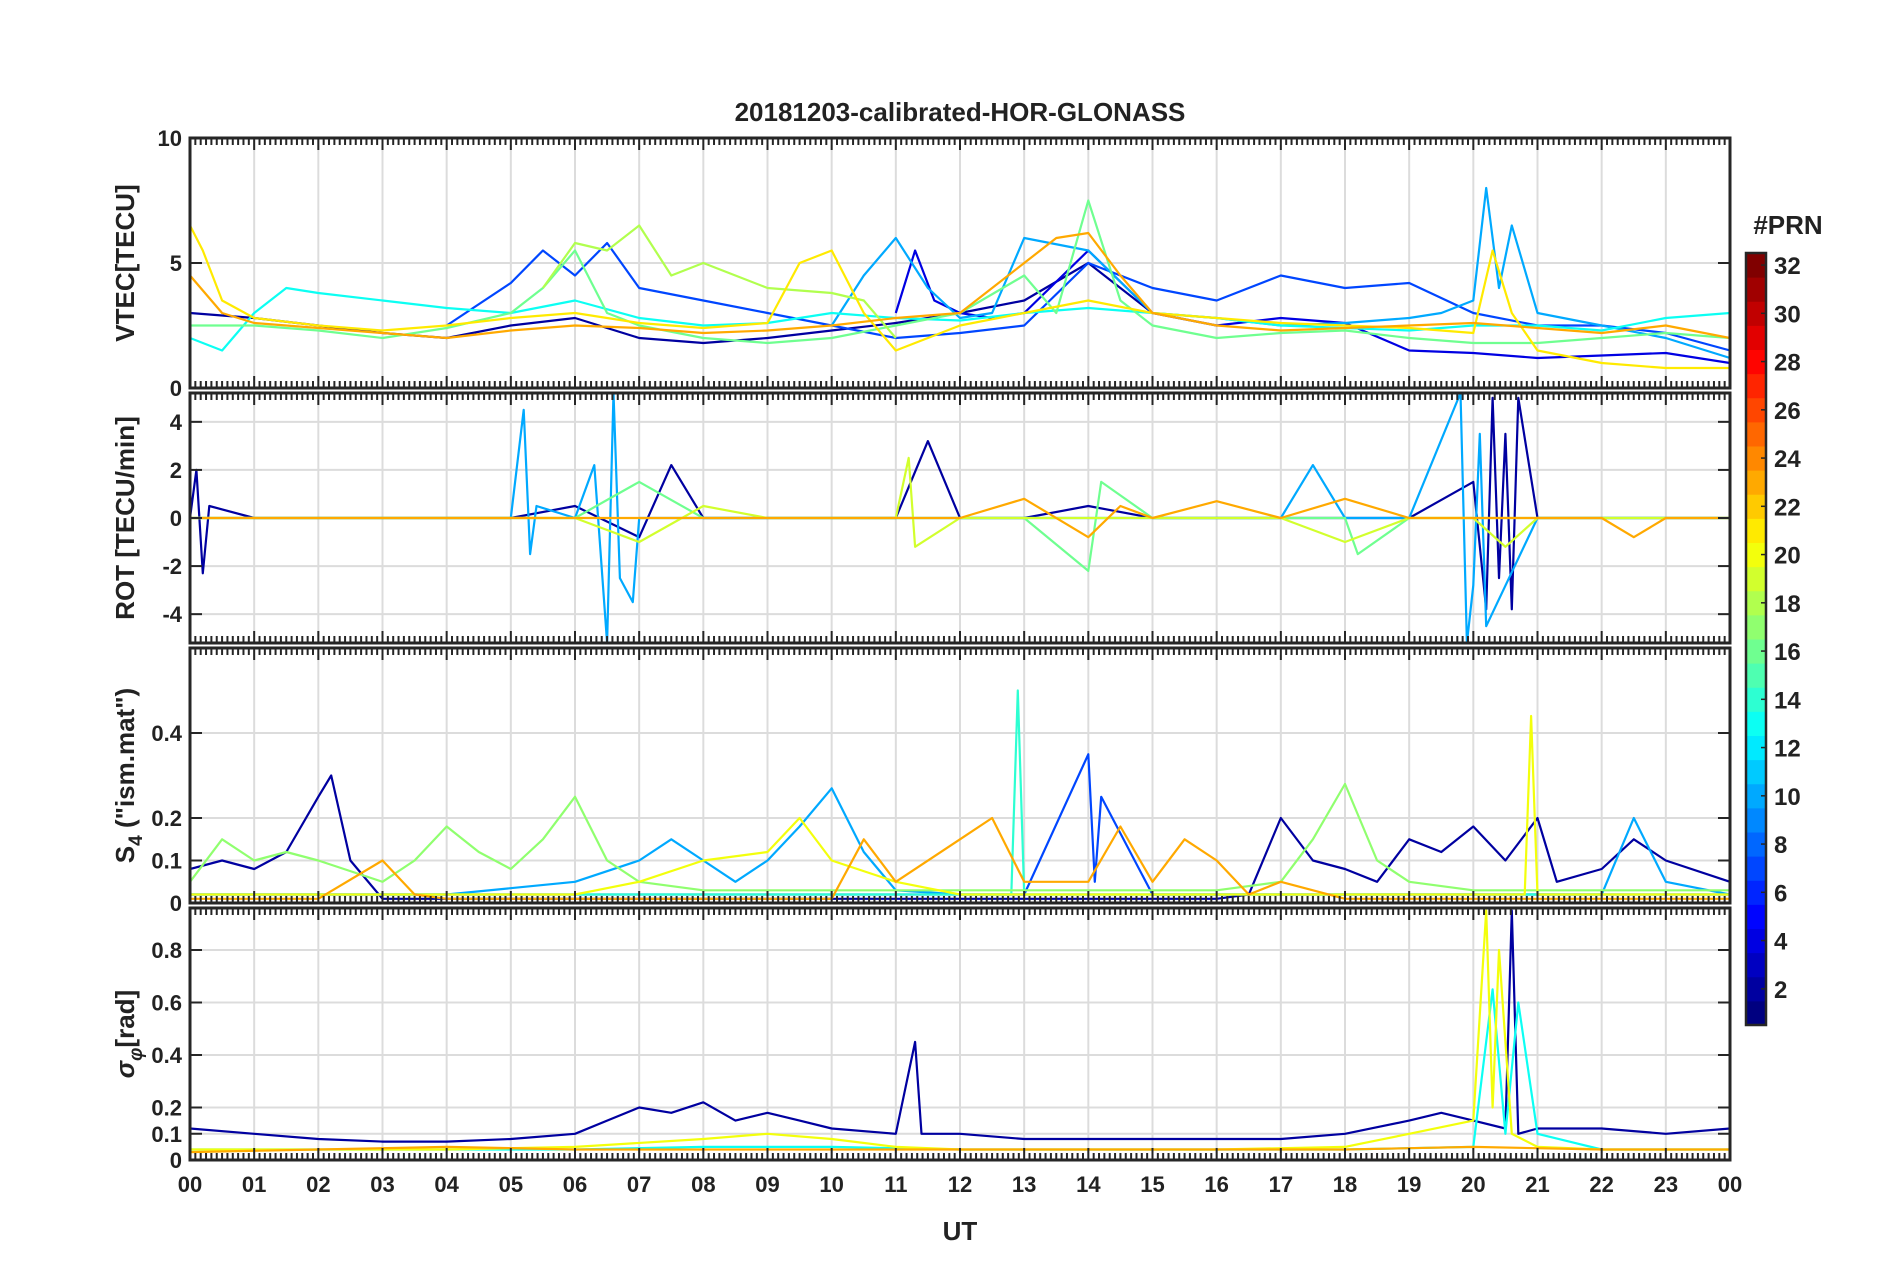  I want to click on colorbar-tick-label: 6, so click(1780, 893).